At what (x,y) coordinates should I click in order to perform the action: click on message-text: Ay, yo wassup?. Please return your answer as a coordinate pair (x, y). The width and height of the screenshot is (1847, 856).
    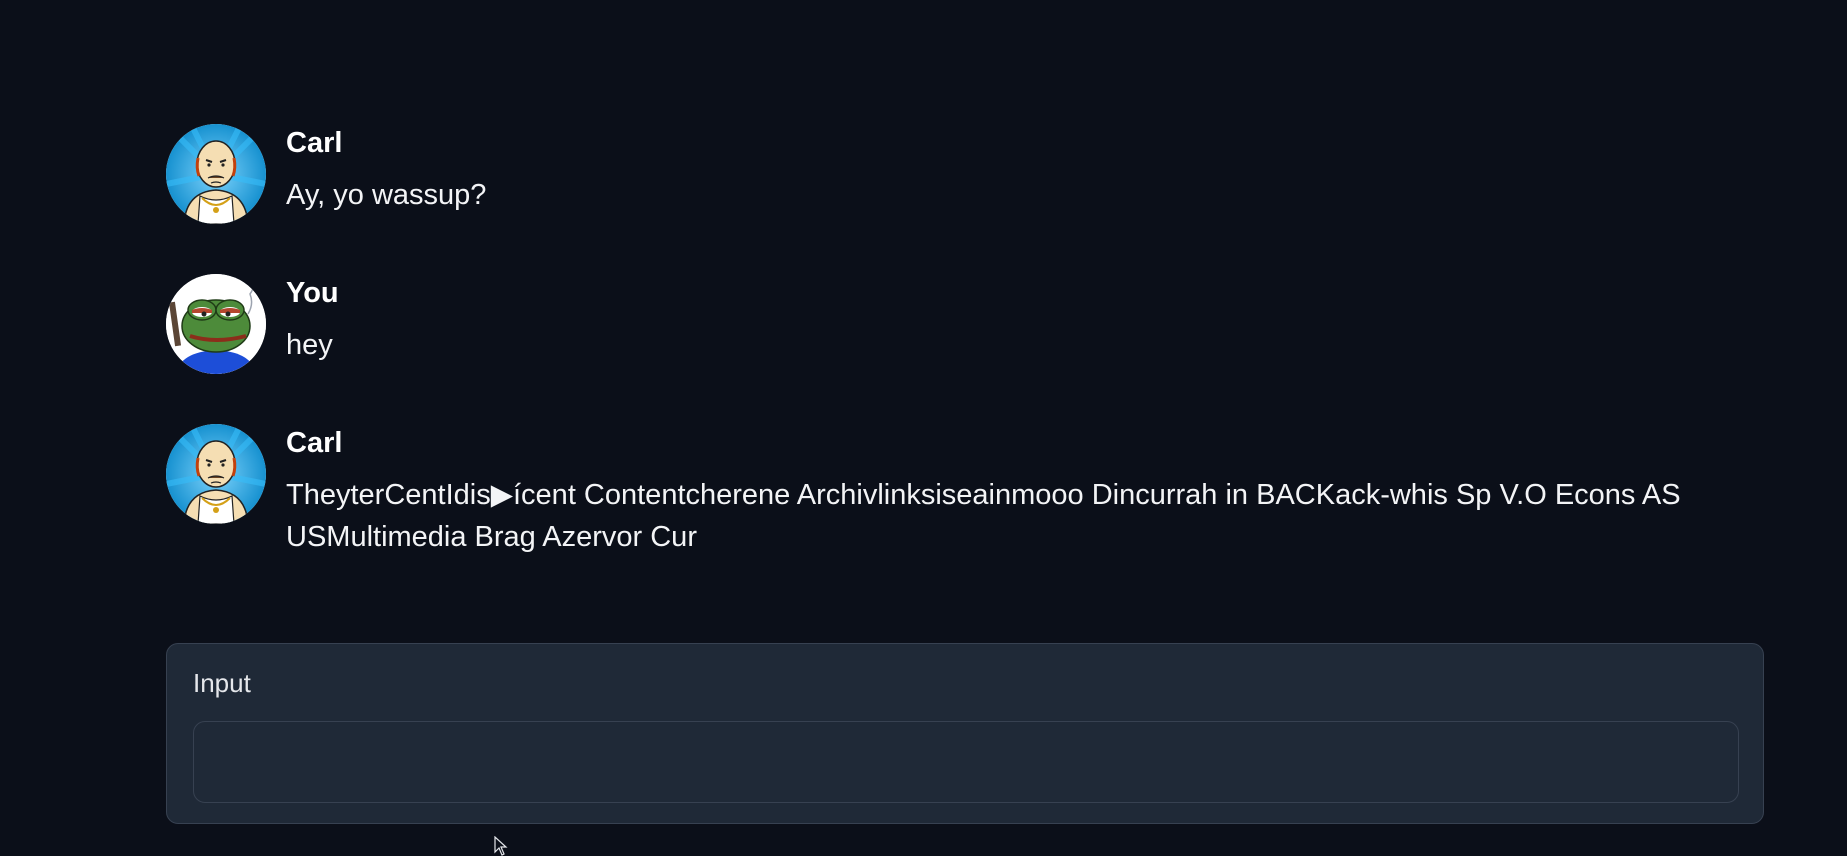
    Looking at the image, I should click on (386, 195).